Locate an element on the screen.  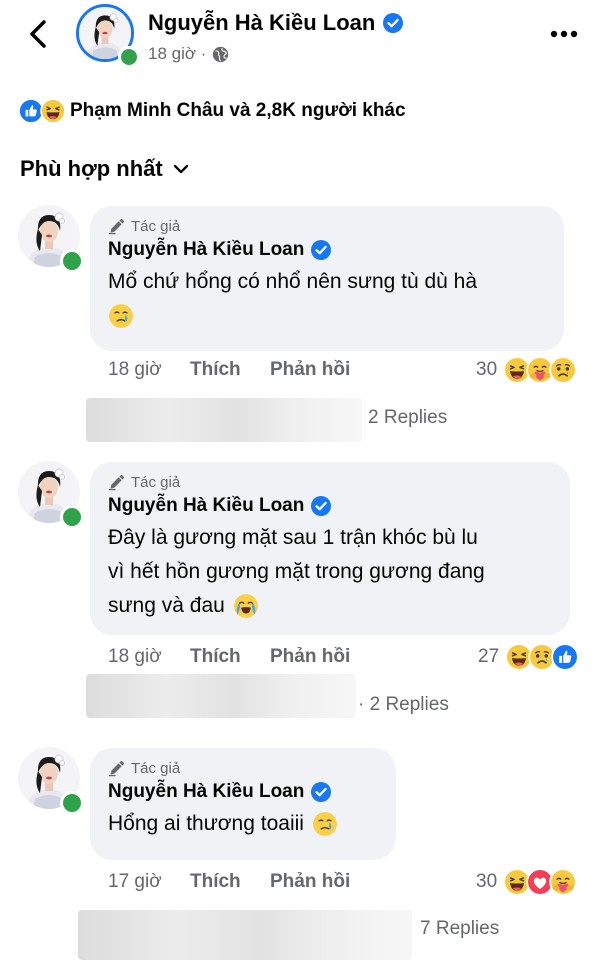
view-replies-link: 7 Replies is located at coordinates (459, 929).